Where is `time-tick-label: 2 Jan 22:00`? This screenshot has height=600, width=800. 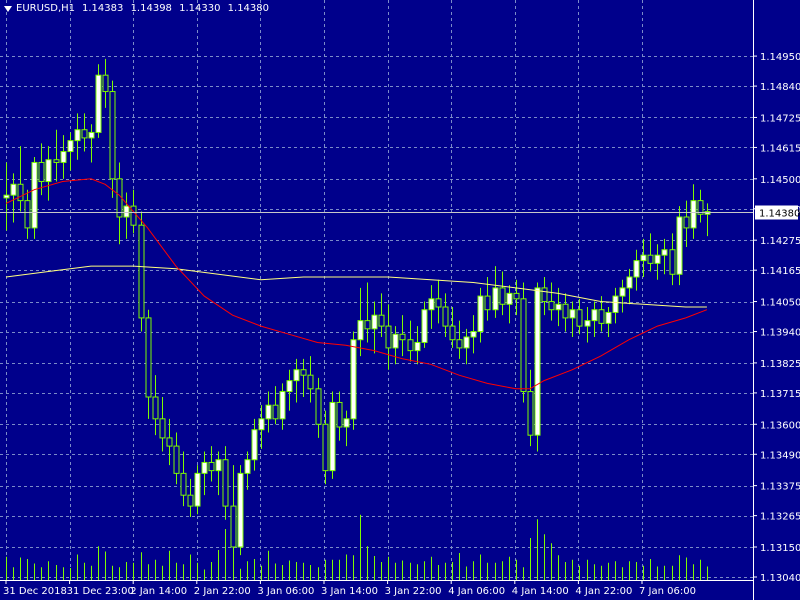 time-tick-label: 2 Jan 22:00 is located at coordinates (222, 591).